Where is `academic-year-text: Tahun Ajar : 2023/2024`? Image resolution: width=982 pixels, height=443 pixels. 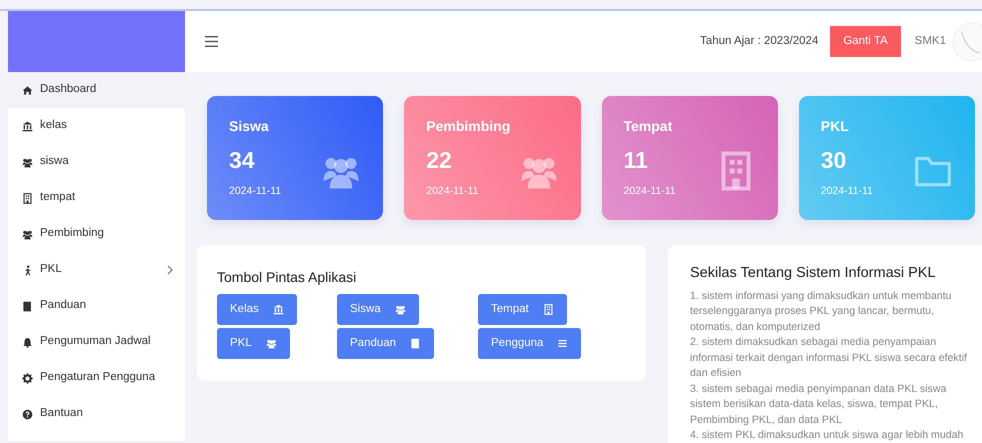
academic-year-text: Tahun Ajar : 2023/2024 is located at coordinates (759, 41).